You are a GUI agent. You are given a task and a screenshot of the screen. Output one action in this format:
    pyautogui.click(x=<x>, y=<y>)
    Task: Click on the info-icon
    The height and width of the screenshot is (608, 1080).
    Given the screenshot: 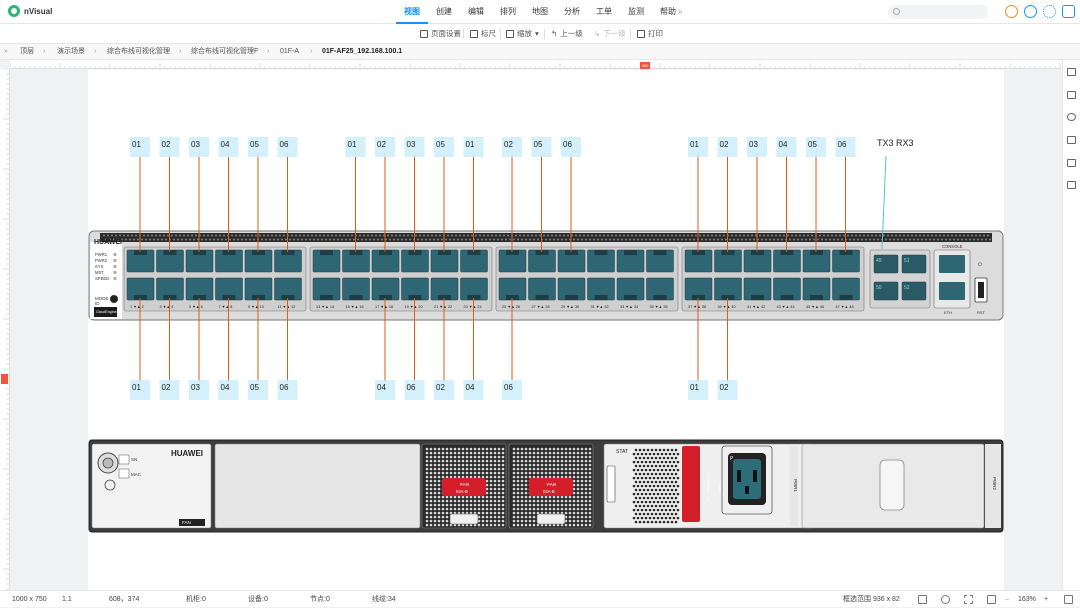 What is the action you would take?
    pyautogui.click(x=1030, y=11)
    